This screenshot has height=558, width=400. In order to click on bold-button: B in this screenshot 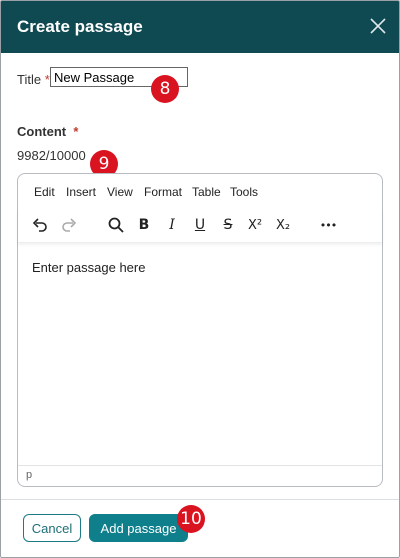, I will do `click(144, 225)`.